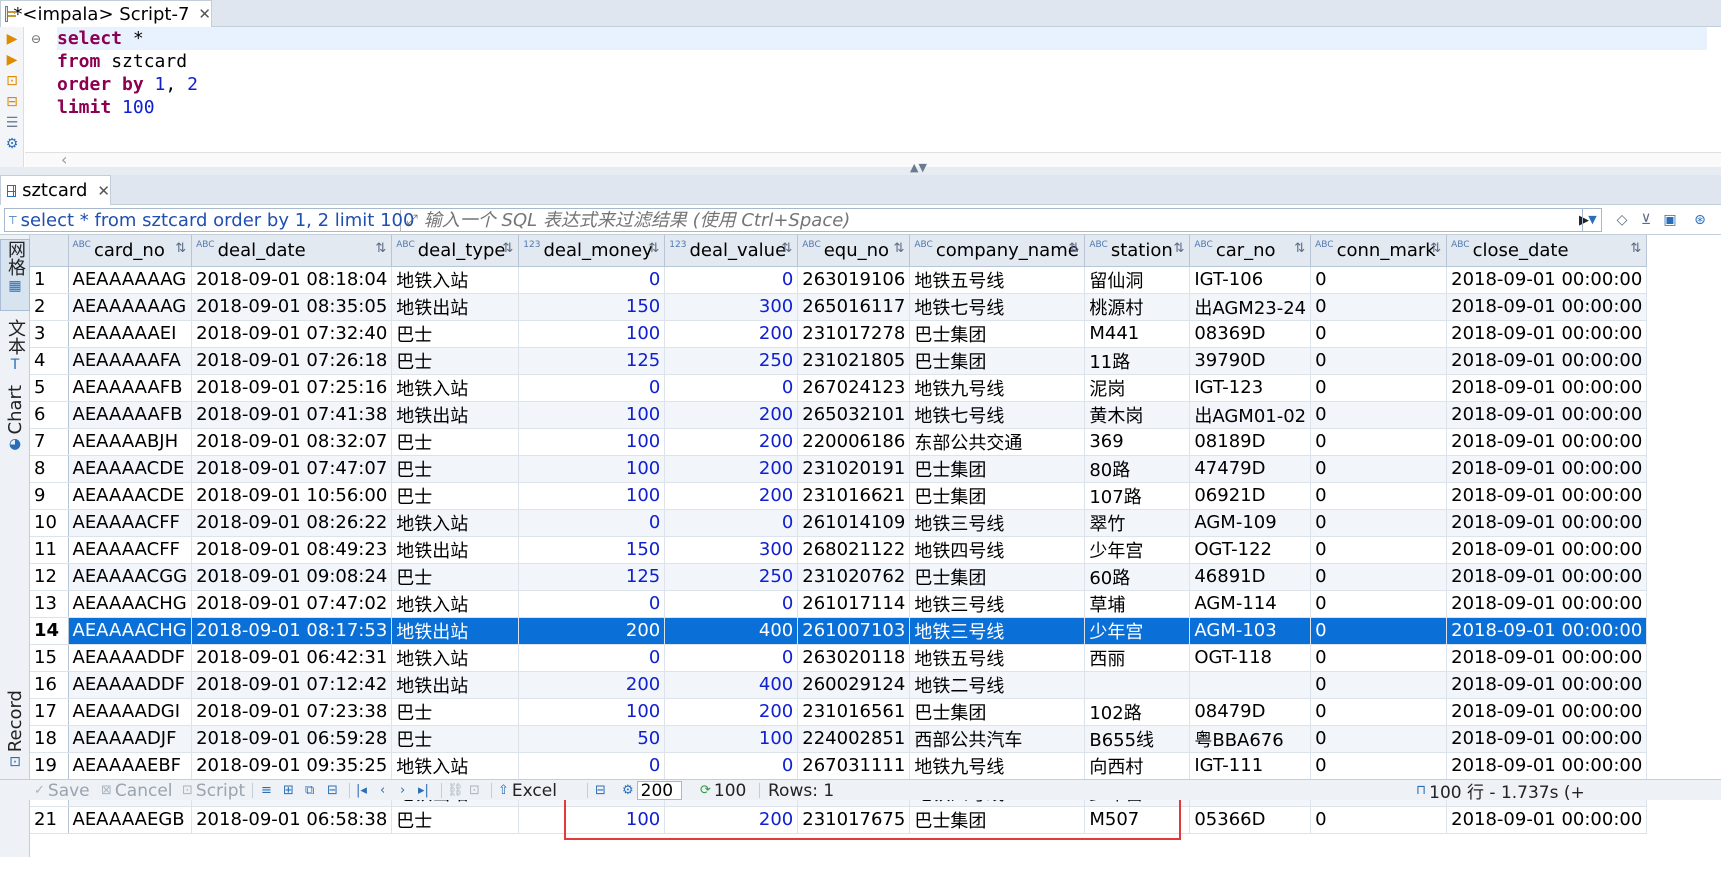 The width and height of the screenshot is (1721, 877). Describe the element at coordinates (1635, 248) in the screenshot. I see `sort-filter-icon: ⇅` at that location.